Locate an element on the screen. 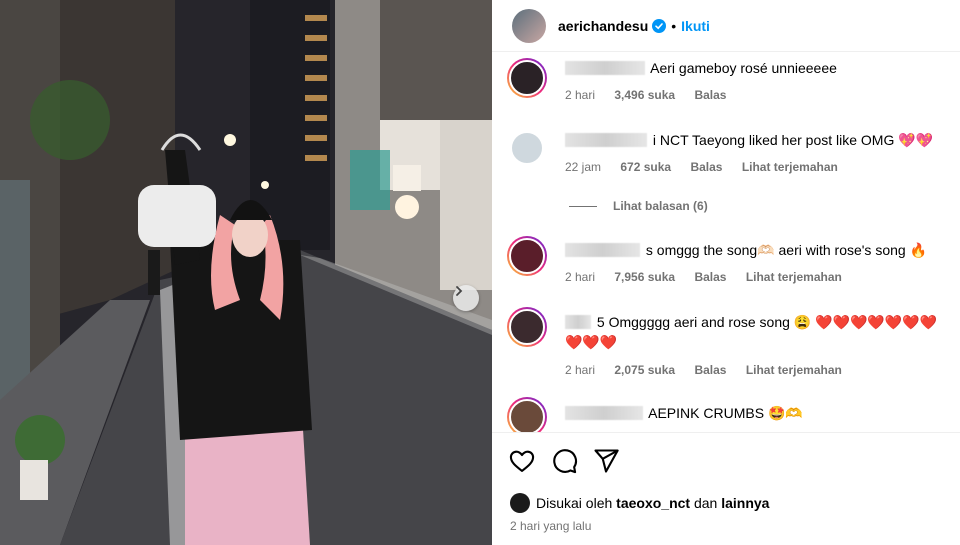 This screenshot has height=545, width=960. comment-likes: 3,496 suka is located at coordinates (644, 95).